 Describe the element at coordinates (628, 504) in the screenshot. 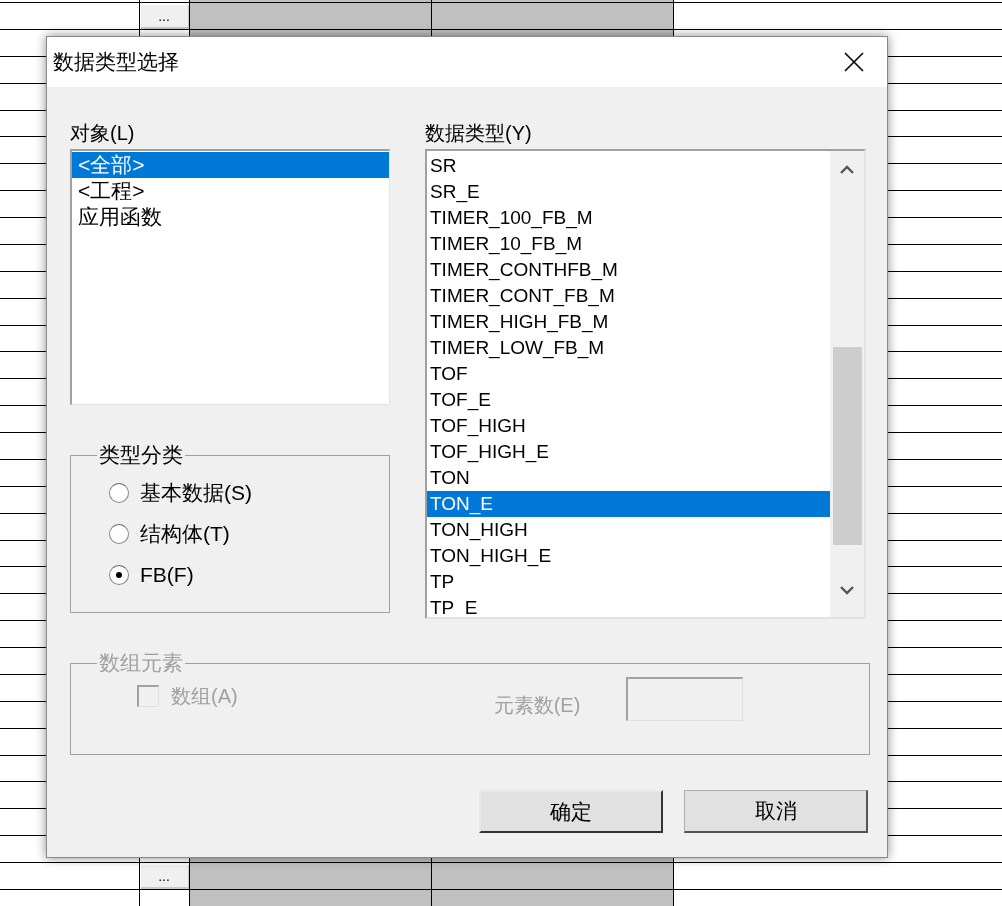

I see `list-item: TON_E` at that location.